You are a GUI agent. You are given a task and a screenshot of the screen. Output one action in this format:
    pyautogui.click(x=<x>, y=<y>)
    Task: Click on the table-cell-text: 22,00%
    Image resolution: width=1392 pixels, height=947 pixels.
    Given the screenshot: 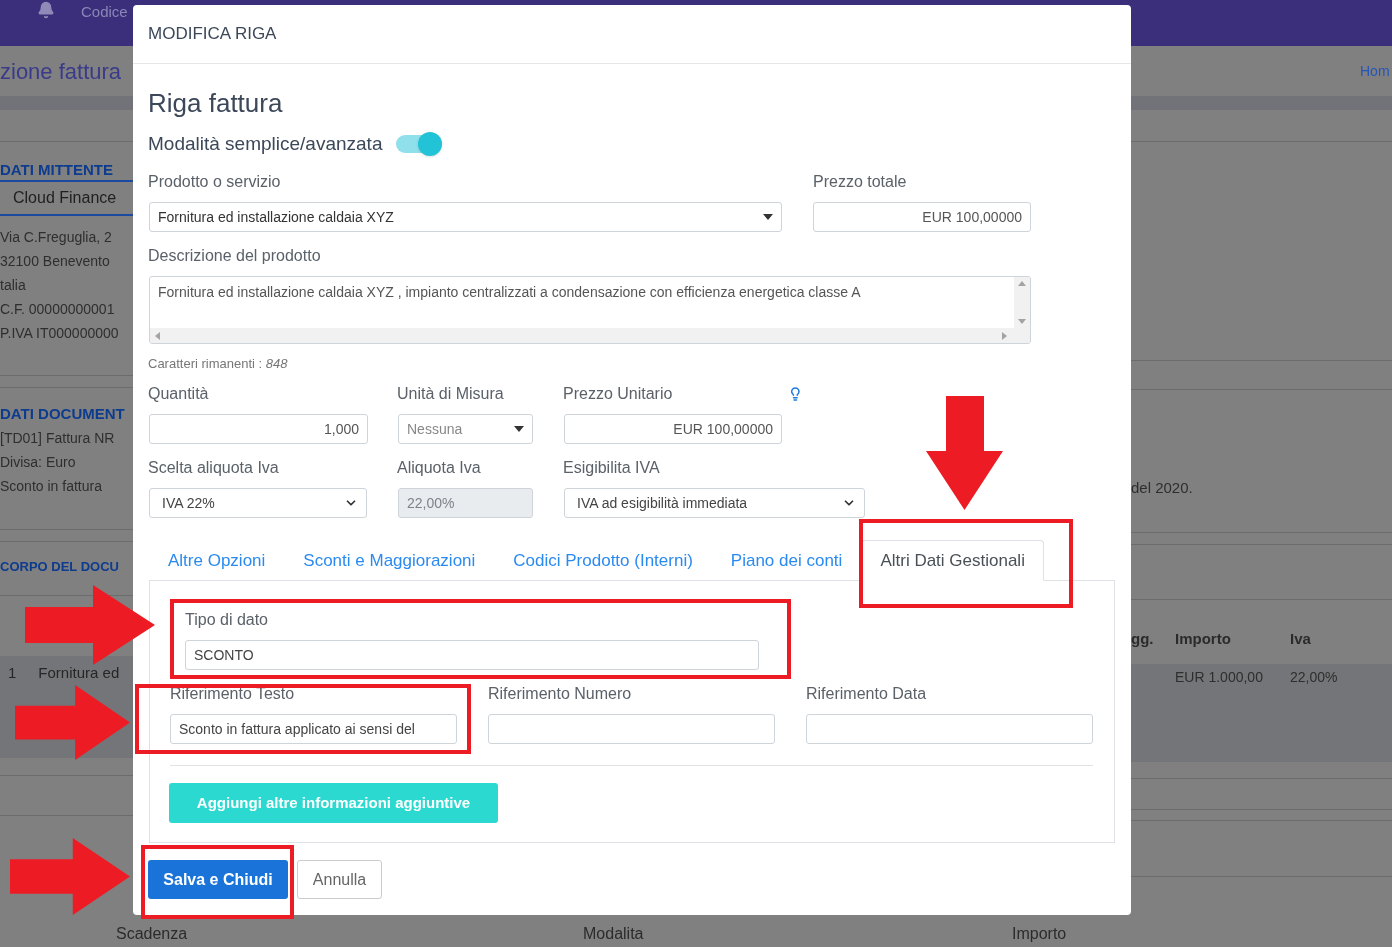 What is the action you would take?
    pyautogui.click(x=1314, y=677)
    